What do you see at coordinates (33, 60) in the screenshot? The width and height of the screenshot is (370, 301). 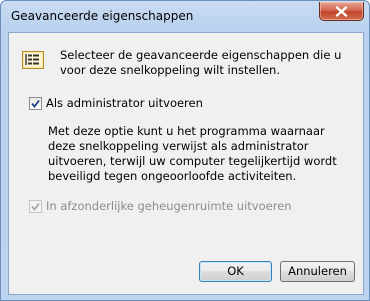 I see `properties-icon` at bounding box center [33, 60].